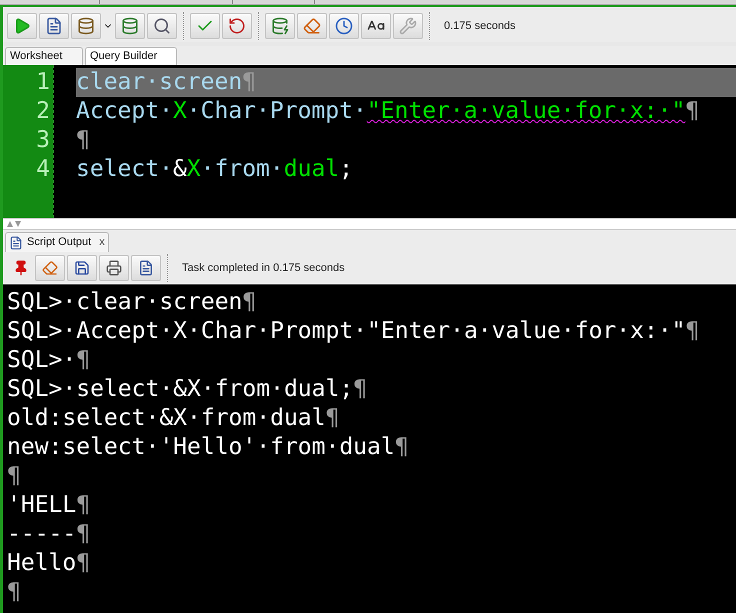 The height and width of the screenshot is (613, 736). What do you see at coordinates (57, 242) in the screenshot?
I see `output-tab: Script Output x` at bounding box center [57, 242].